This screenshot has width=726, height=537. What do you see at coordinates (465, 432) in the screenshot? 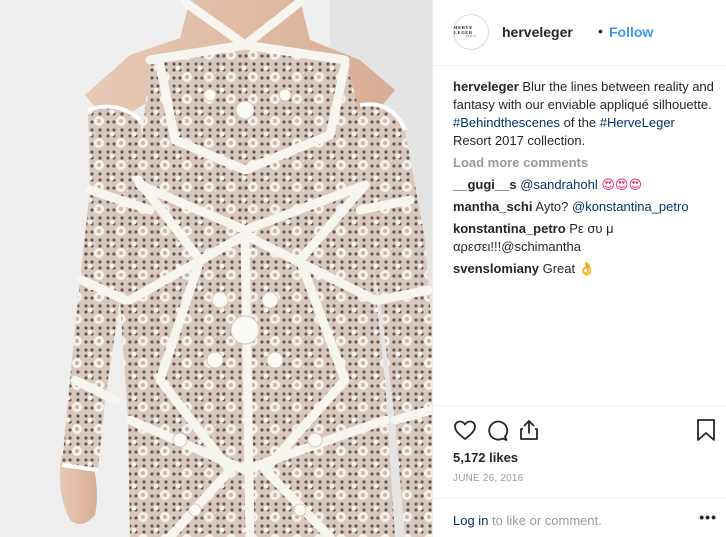
I see `heart-icon` at bounding box center [465, 432].